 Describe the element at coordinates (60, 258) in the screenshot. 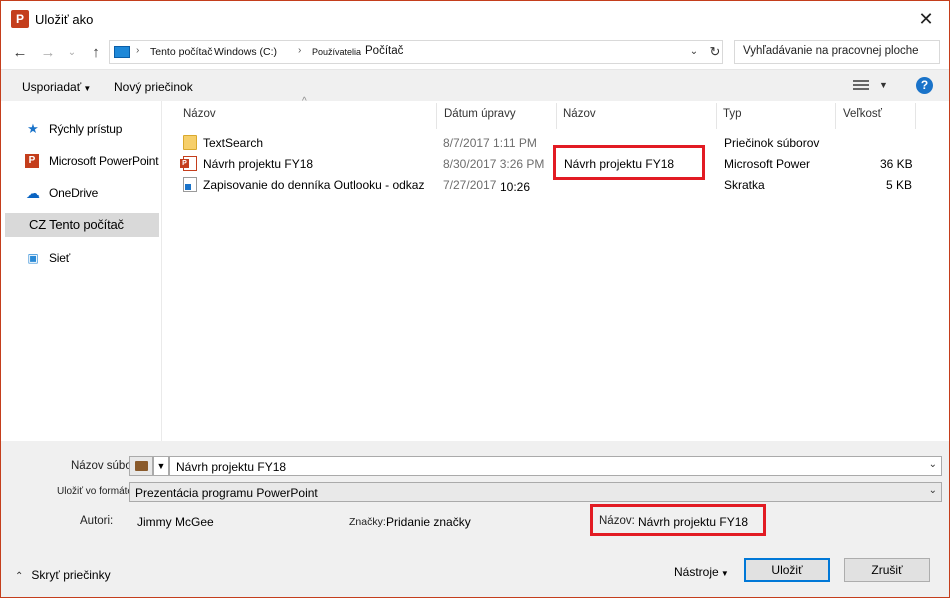

I see `sidebar-item-label: Sieť` at that location.